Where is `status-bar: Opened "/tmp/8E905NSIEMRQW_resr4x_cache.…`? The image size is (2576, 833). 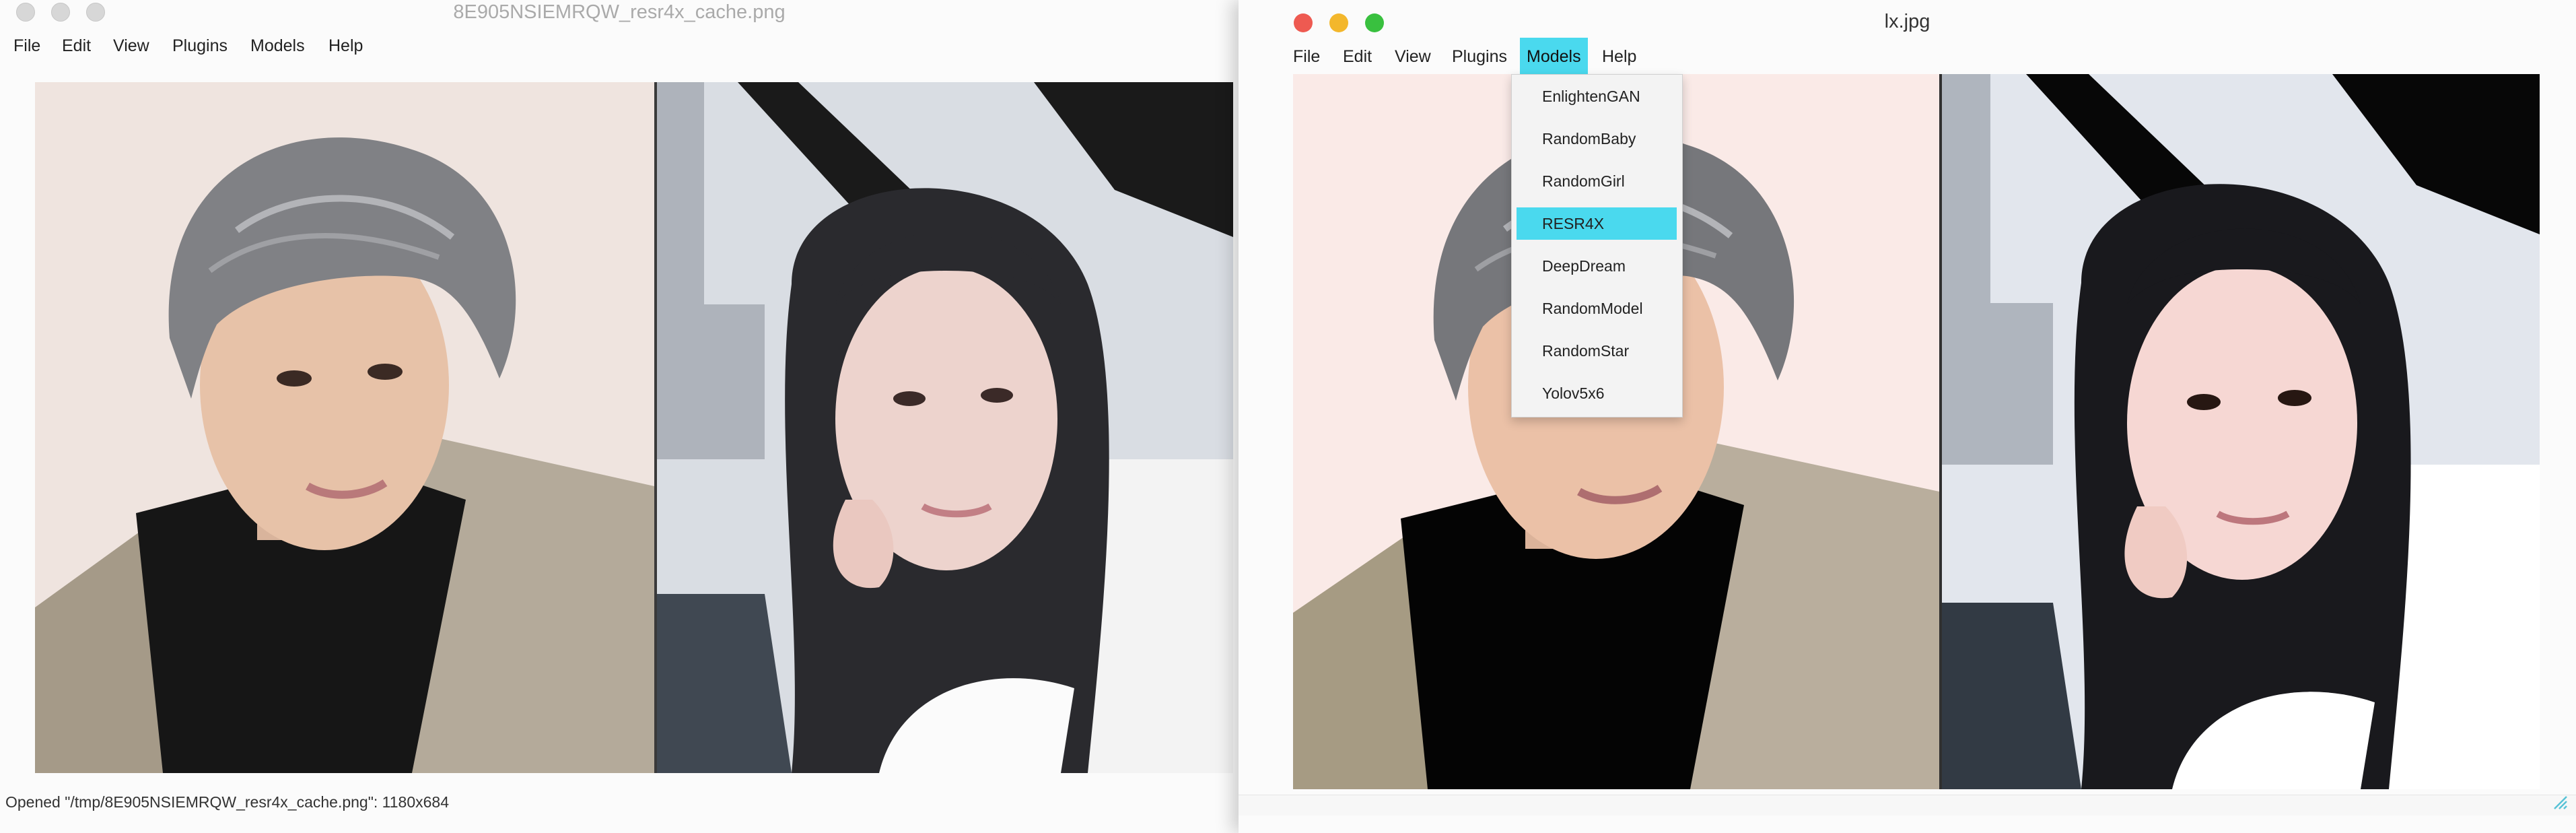 status-bar: Opened "/tmp/8E905NSIEMRQW_resr4x_cache.… is located at coordinates (619, 804).